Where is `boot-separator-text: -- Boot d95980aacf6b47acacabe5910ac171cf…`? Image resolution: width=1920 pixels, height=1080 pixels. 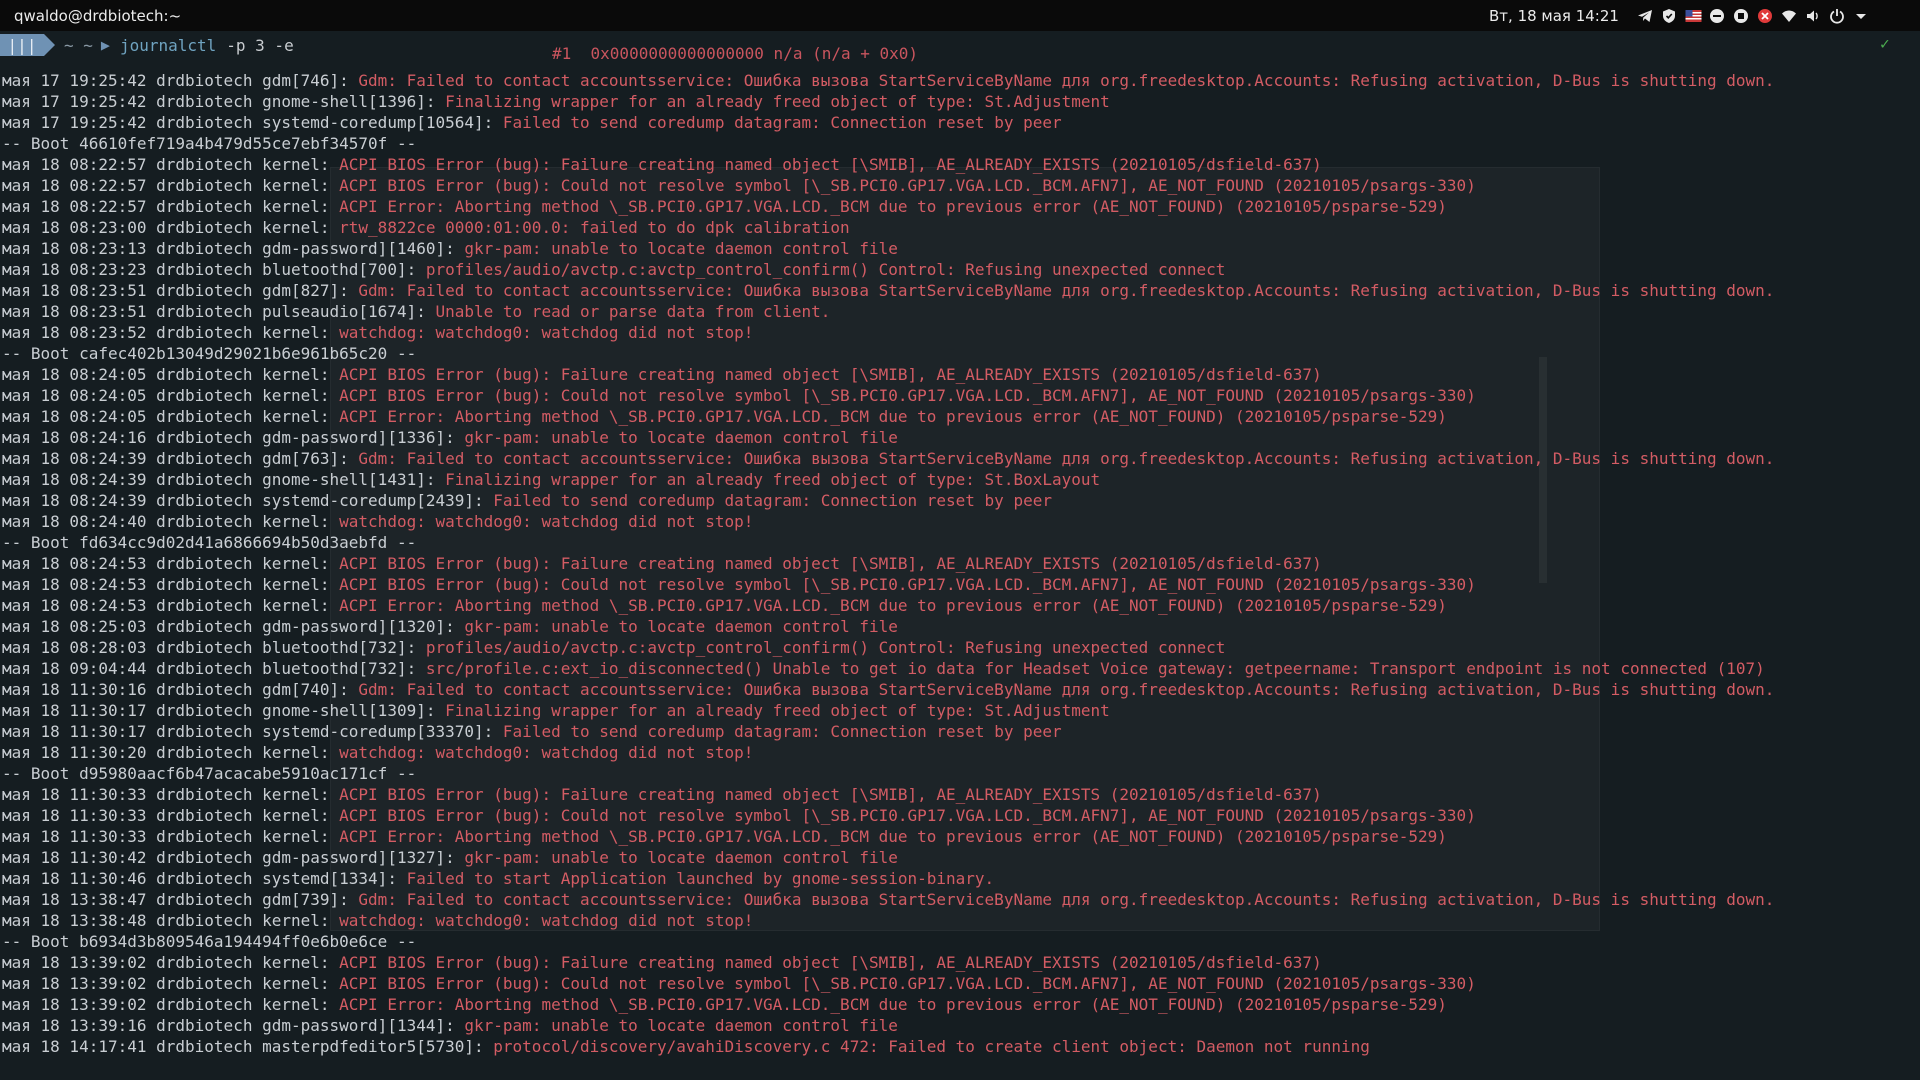
boot-separator-text: -- Boot d95980aacf6b47acacabe5910ac171cf… is located at coordinates (209, 773).